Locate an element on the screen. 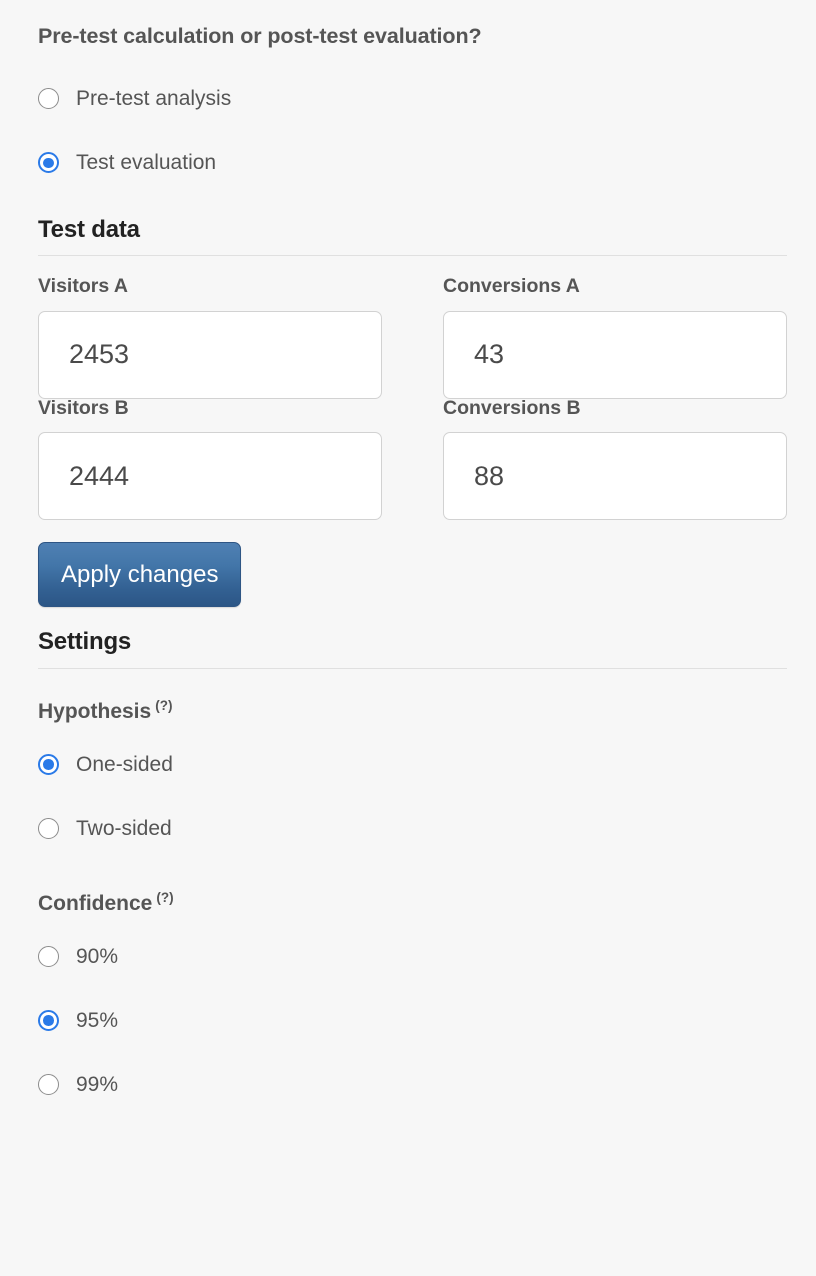 This screenshot has height=1276, width=816. radio-option-label: 99% is located at coordinates (97, 1085).